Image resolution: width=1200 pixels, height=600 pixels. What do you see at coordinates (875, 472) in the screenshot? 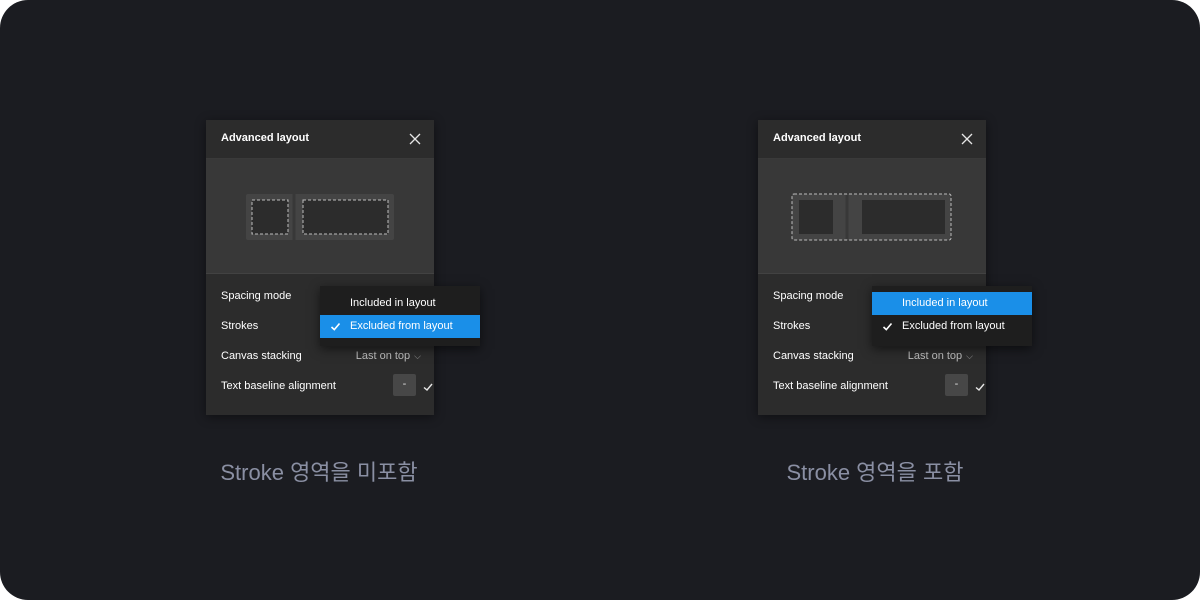
I see `caption-stroke-included: Stroke 영역을 포함` at bounding box center [875, 472].